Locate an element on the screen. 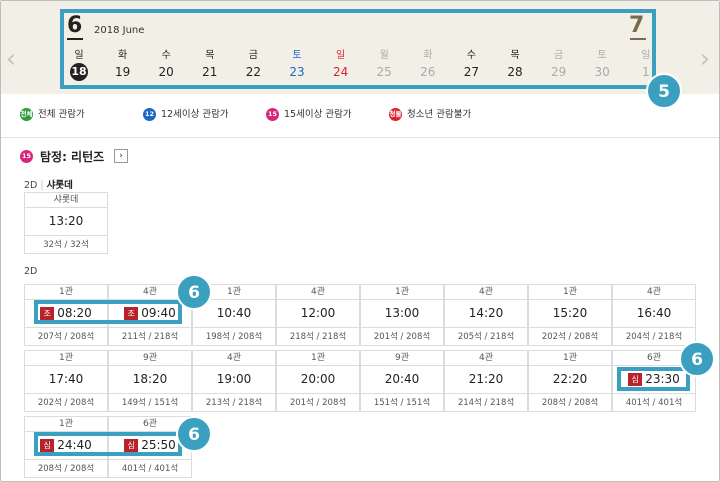  hall-type-label: 샤롯데 is located at coordinates (59, 185).